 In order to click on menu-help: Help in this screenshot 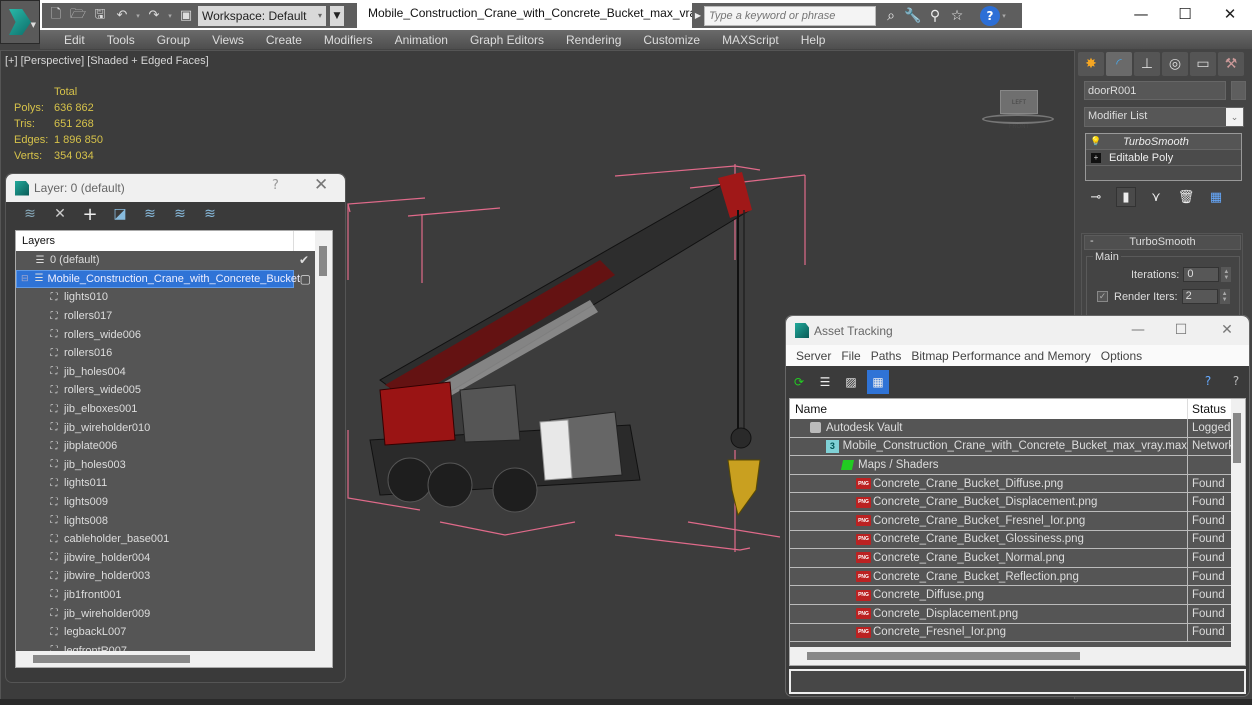, I will do `click(813, 40)`.